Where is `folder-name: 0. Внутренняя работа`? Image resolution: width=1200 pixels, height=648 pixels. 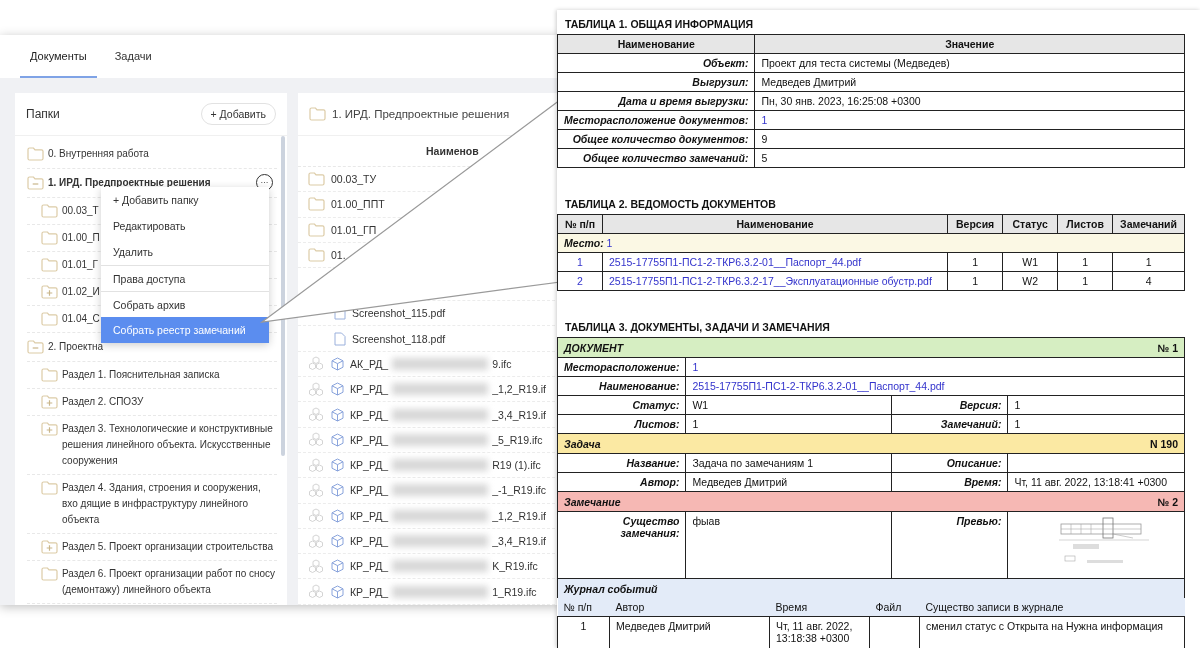 folder-name: 0. Внутренняя работа is located at coordinates (98, 154).